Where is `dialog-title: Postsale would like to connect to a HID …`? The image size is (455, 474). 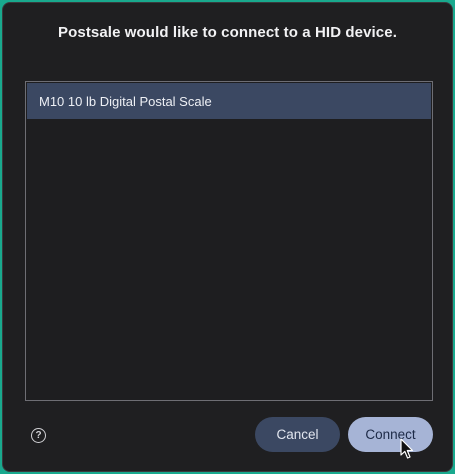
dialog-title: Postsale would like to connect to a HID … is located at coordinates (227, 32).